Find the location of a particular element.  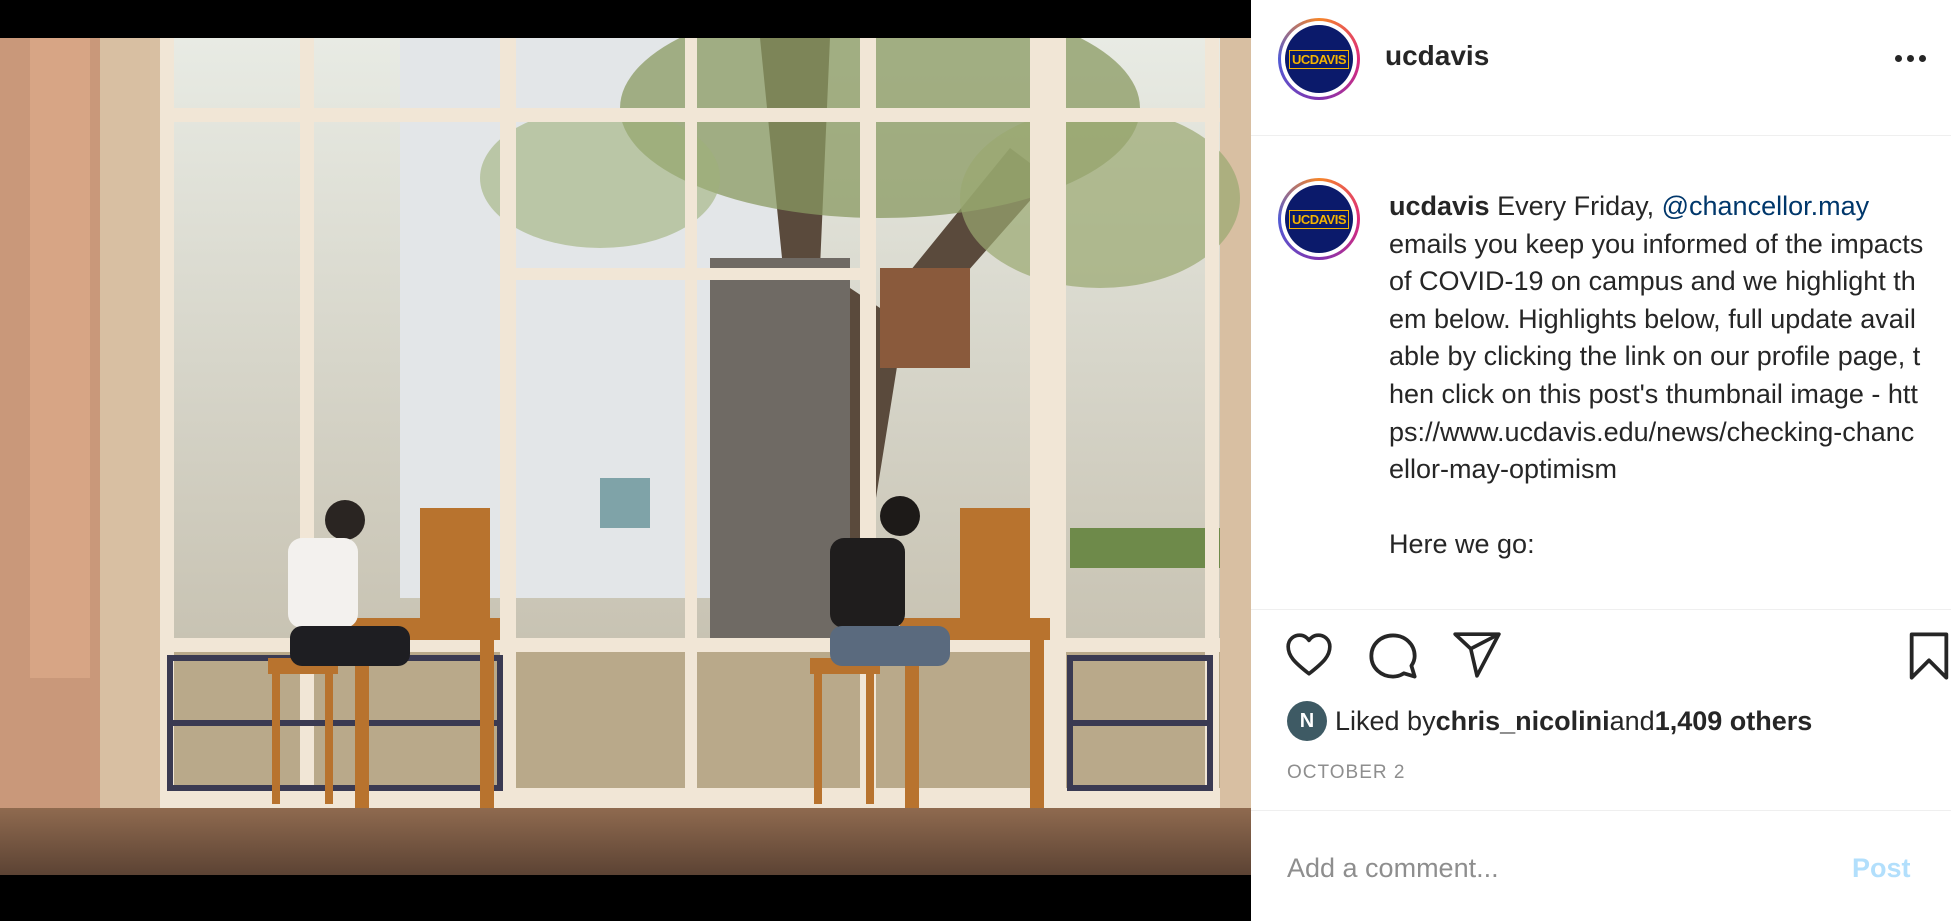

more-options-icon is located at coordinates (1913, 58).